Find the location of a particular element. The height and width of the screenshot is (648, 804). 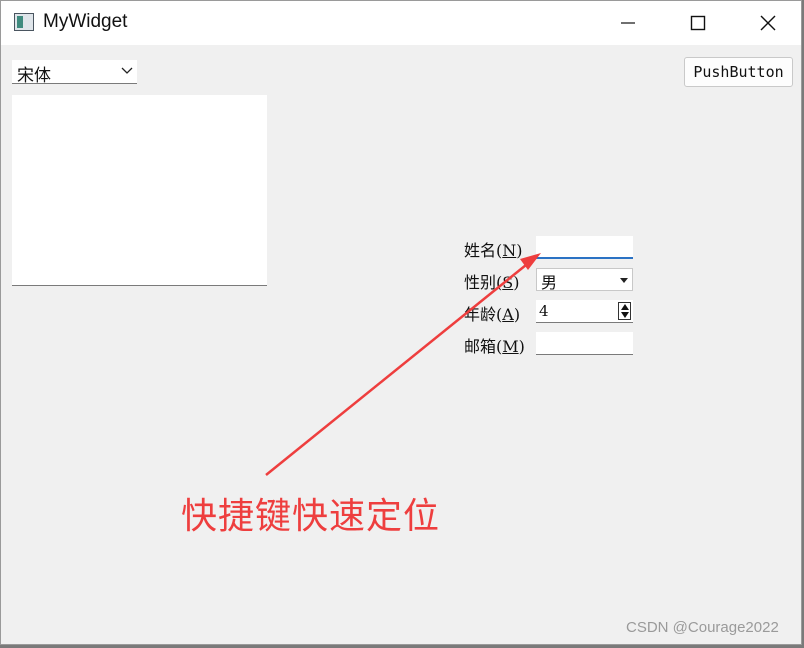

age-spinbox-value: 4 is located at coordinates (544, 311).